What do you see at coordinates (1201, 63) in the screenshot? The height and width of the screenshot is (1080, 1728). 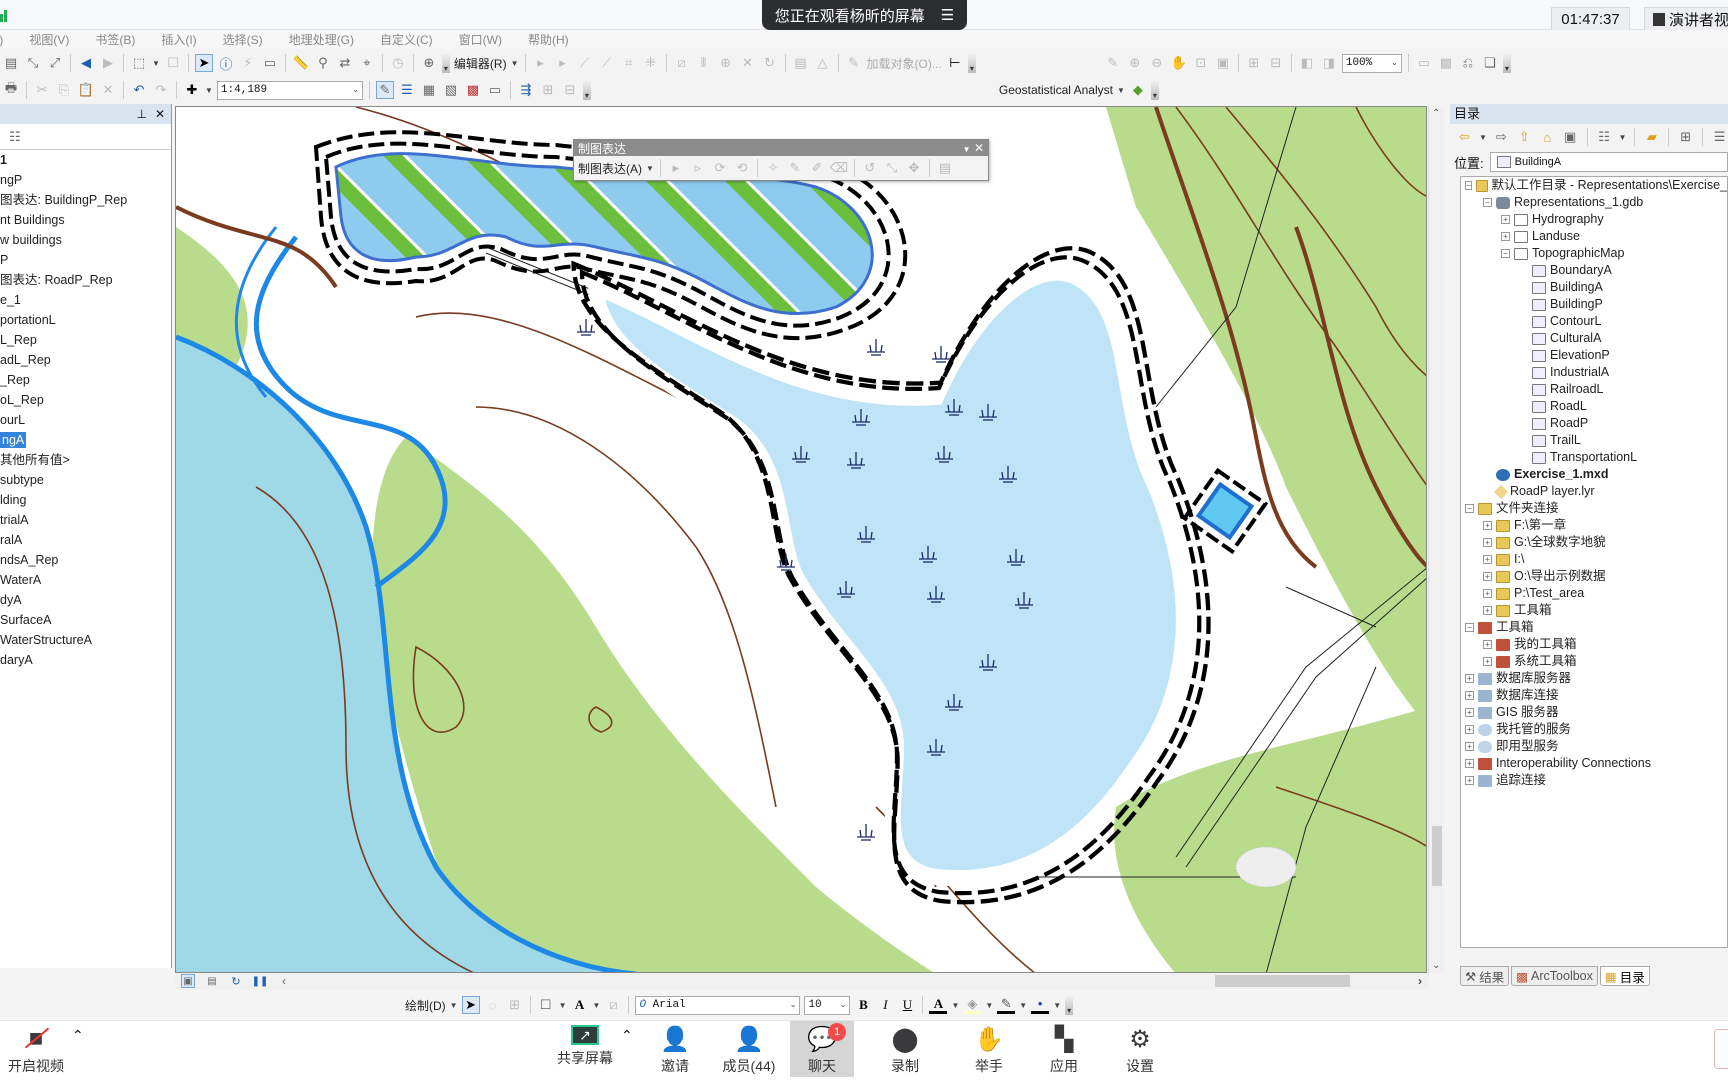 I see `zoom-whole-page-icon: ⊡` at bounding box center [1201, 63].